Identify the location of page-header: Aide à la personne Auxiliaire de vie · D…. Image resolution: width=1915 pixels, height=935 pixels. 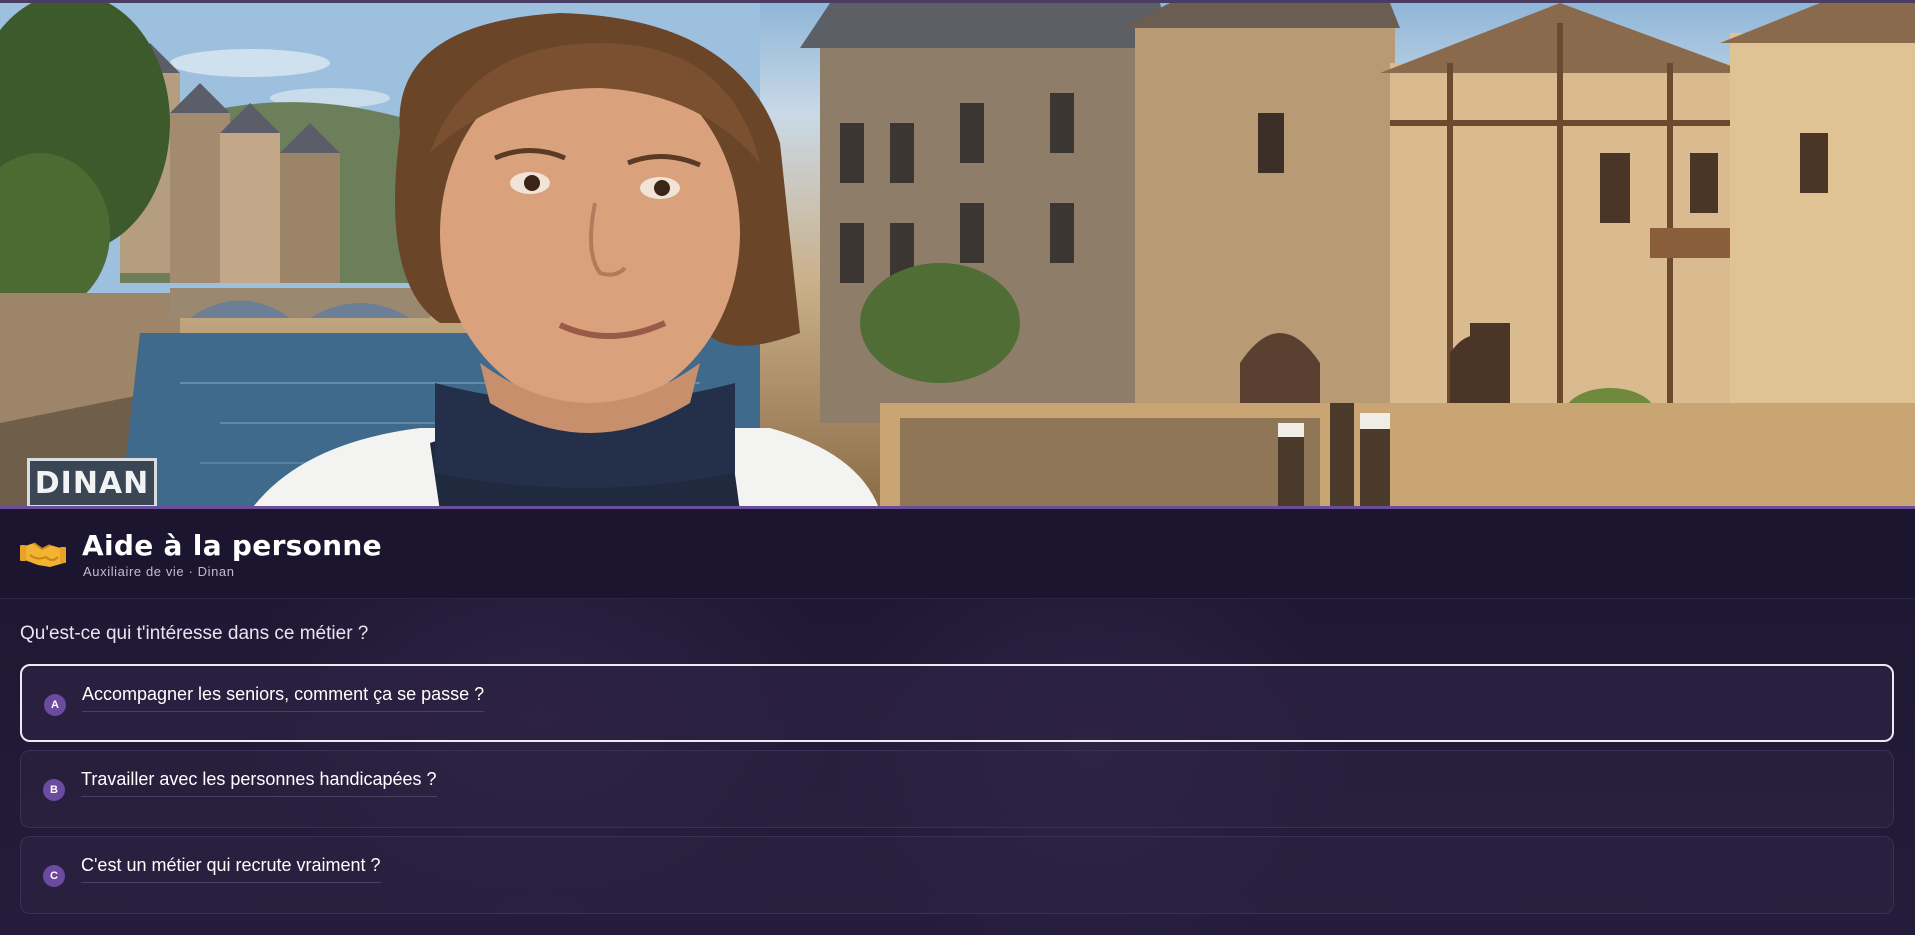
(957, 554).